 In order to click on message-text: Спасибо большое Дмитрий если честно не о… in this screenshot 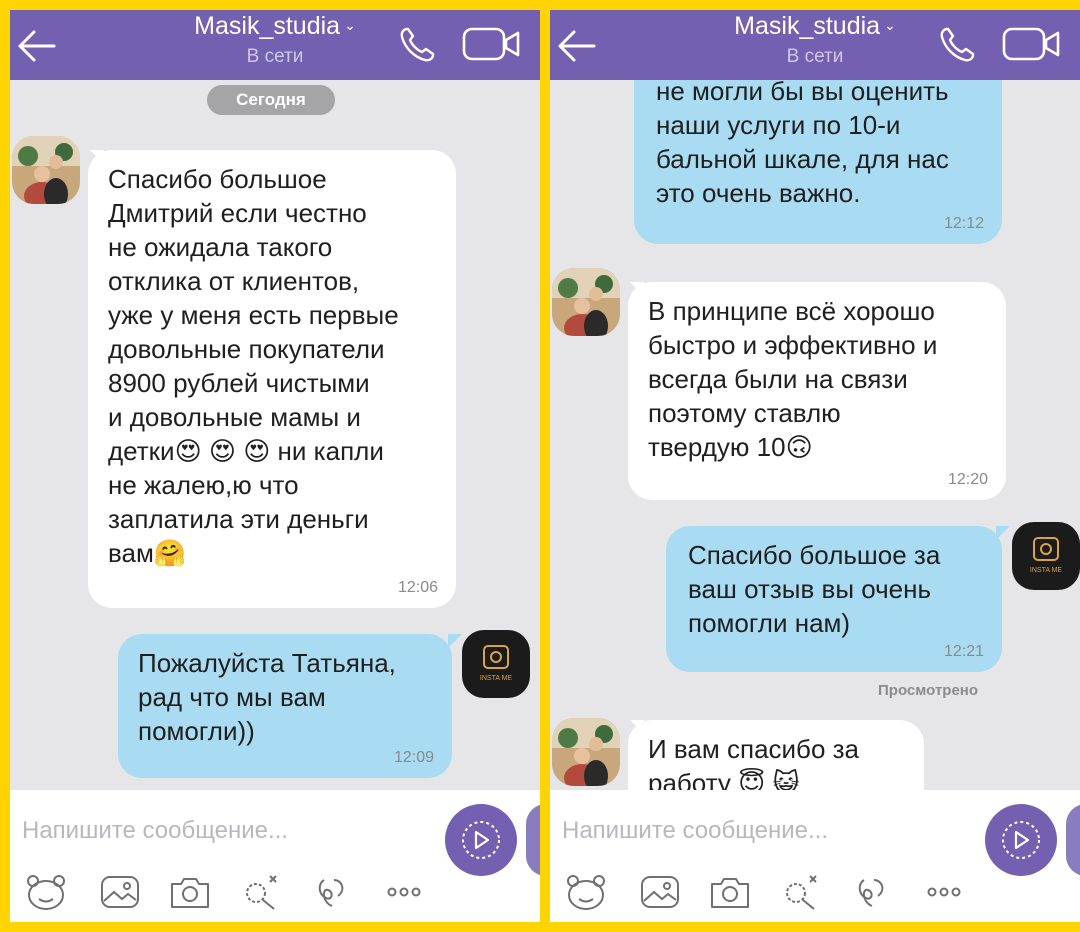, I will do `click(253, 366)`.